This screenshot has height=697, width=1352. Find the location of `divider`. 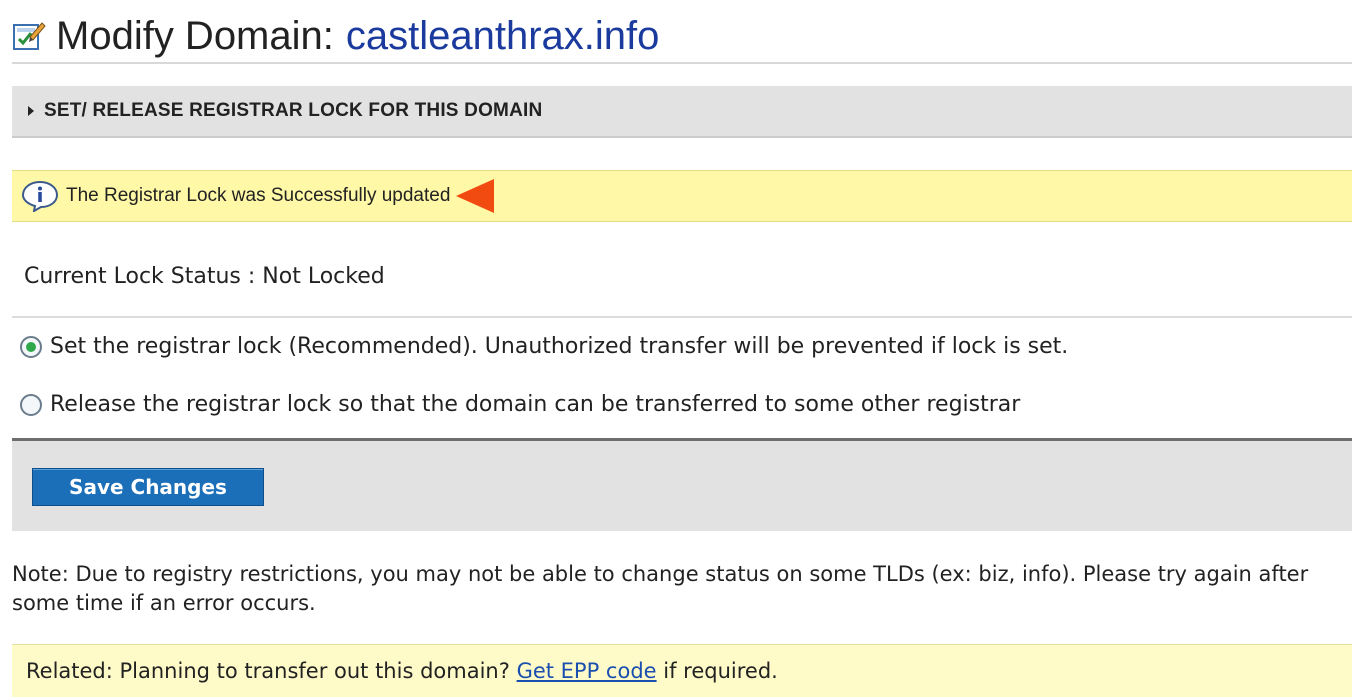

divider is located at coordinates (682, 317).